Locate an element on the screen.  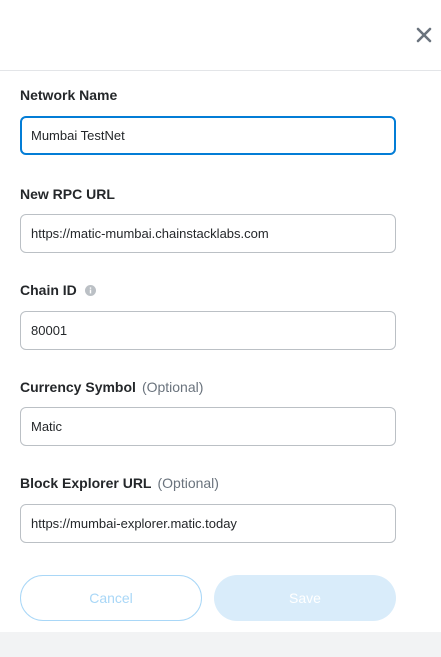
rpc-url-label-text: New RPC URL is located at coordinates (67, 194).